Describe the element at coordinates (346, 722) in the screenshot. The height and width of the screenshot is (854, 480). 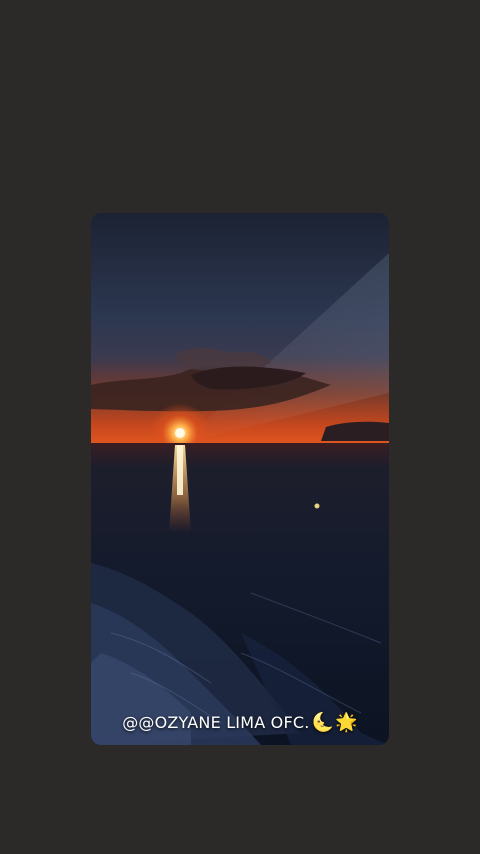
I see `star-emoji-icon: 🌟` at that location.